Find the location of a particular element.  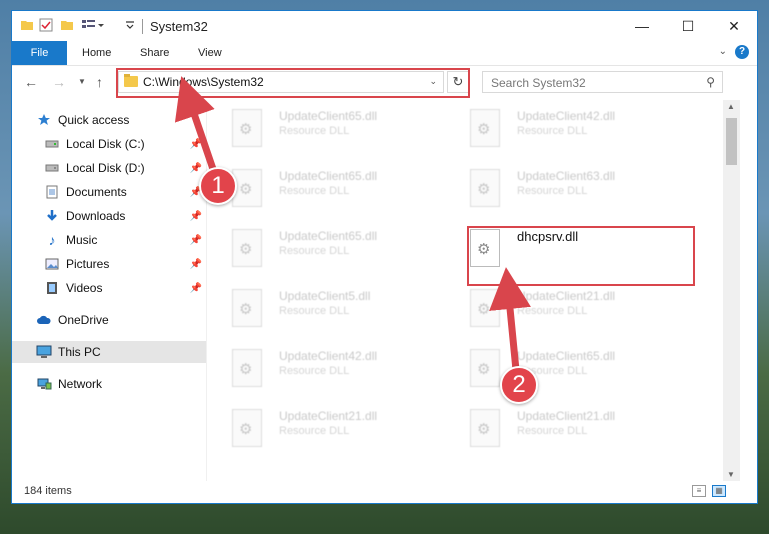

properties-icon is located at coordinates (46, 25).